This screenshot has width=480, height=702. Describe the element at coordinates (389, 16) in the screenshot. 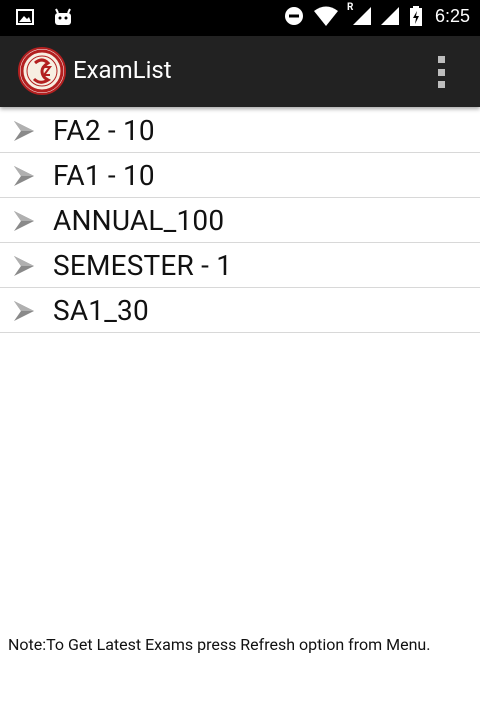

I see `signal-icon` at that location.